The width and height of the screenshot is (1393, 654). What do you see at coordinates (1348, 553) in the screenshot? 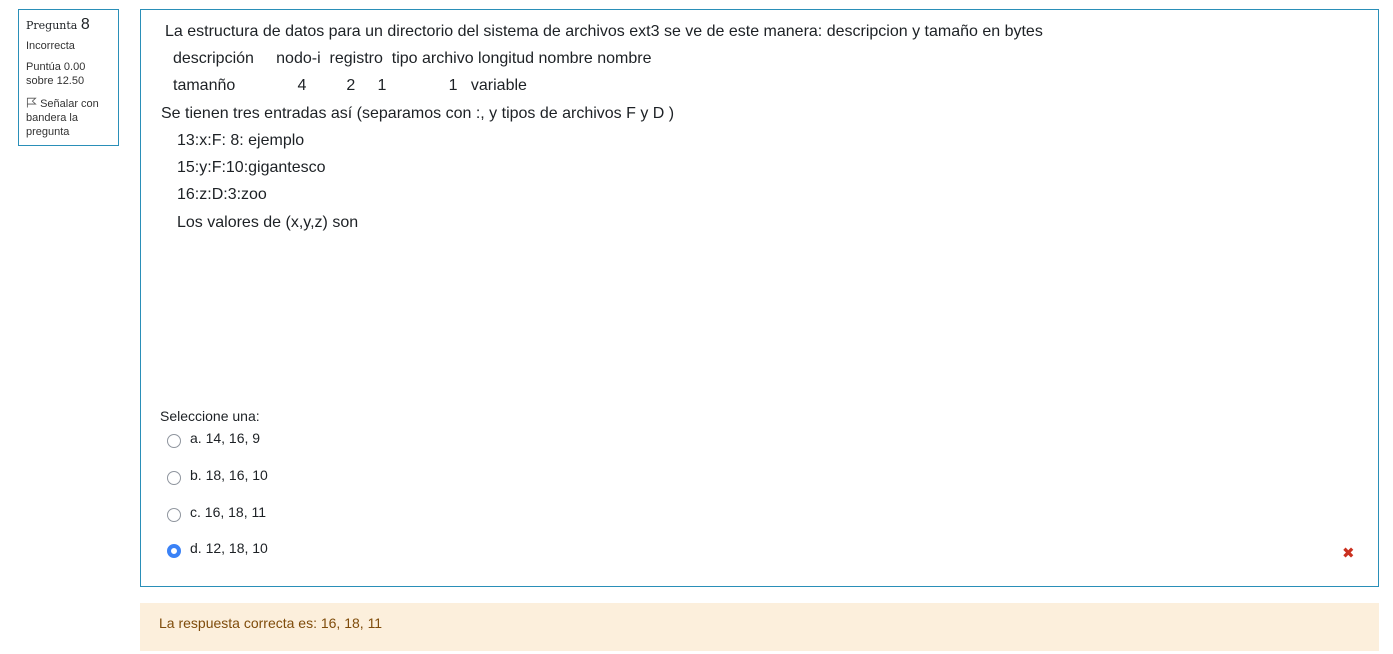
I see `cross-icon: ✖` at bounding box center [1348, 553].